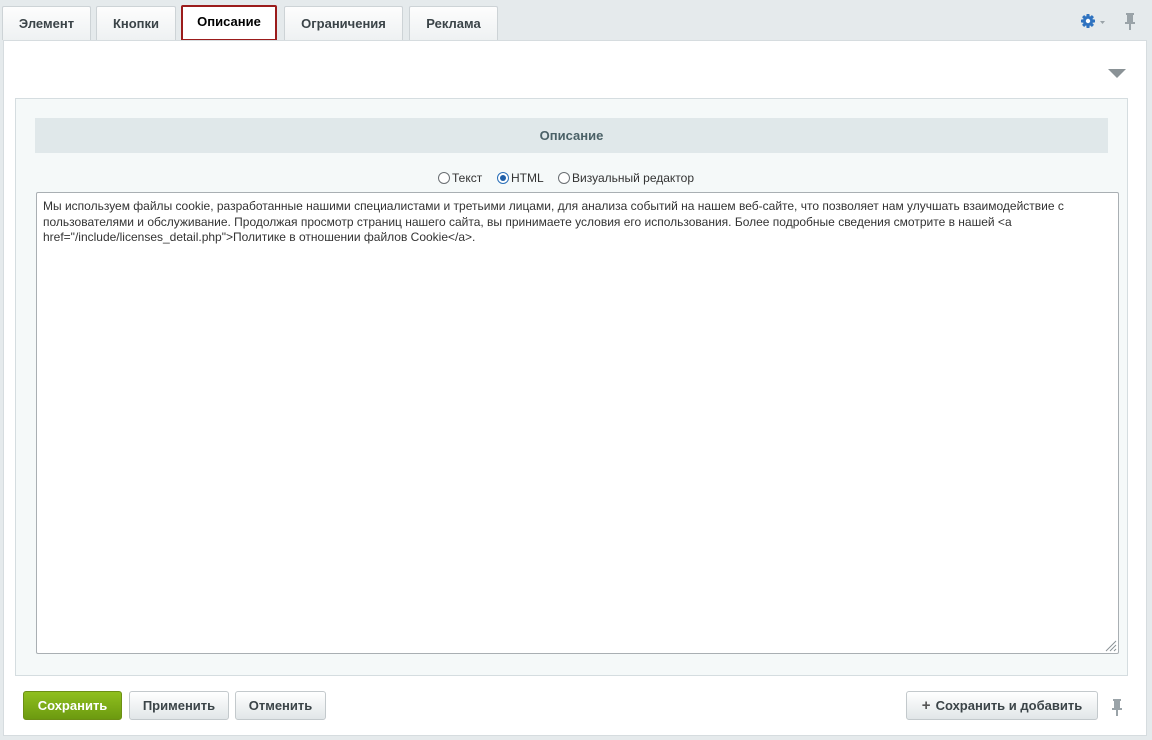 The image size is (1152, 740). I want to click on section-title: Описание, so click(571, 135).